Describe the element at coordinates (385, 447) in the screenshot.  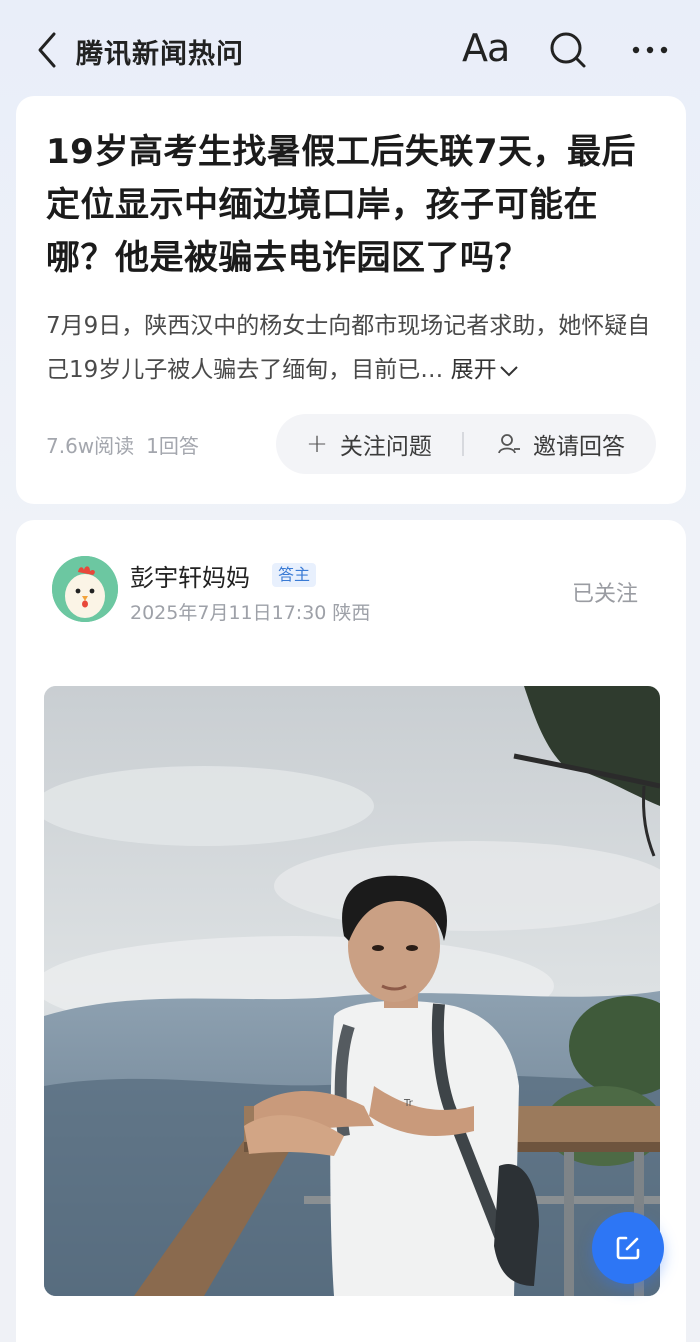
I see `follow-question-label: 关注问题` at that location.